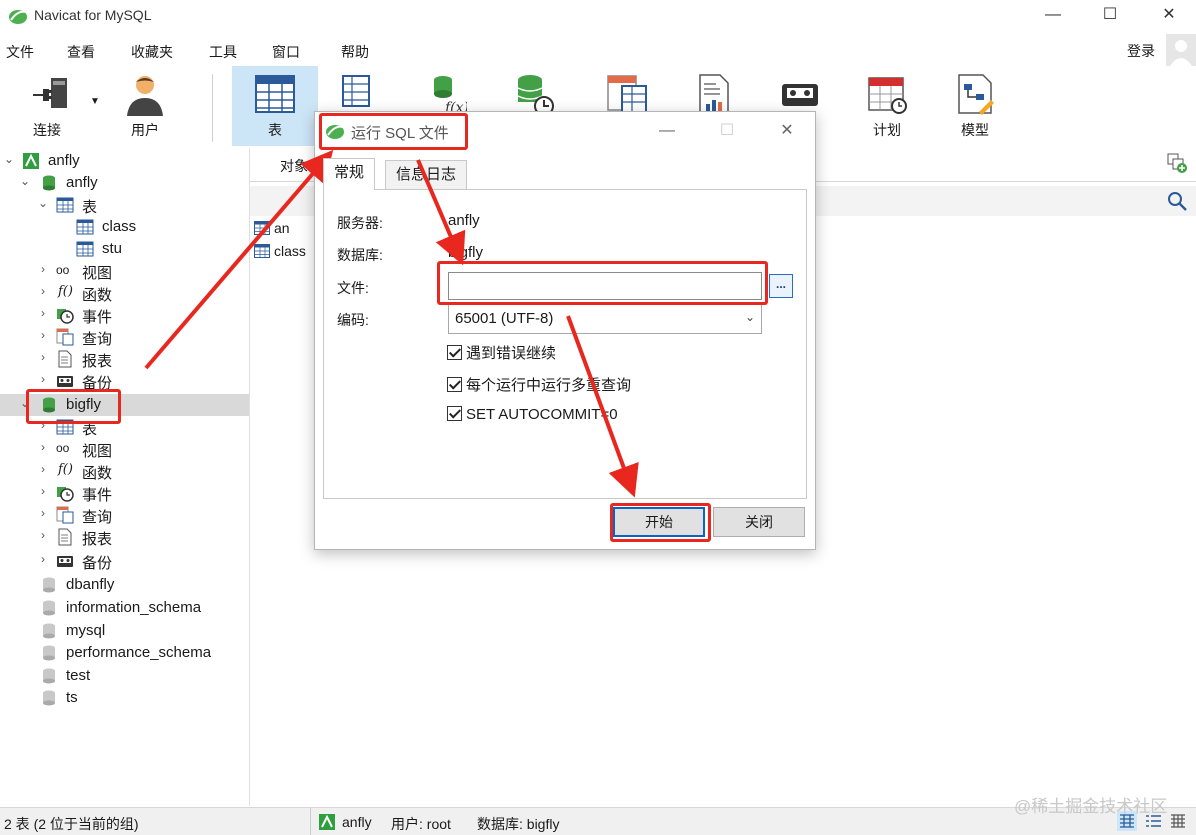  What do you see at coordinates (95, 101) in the screenshot?
I see `connect-dropdown-icon: ▼` at bounding box center [95, 101].